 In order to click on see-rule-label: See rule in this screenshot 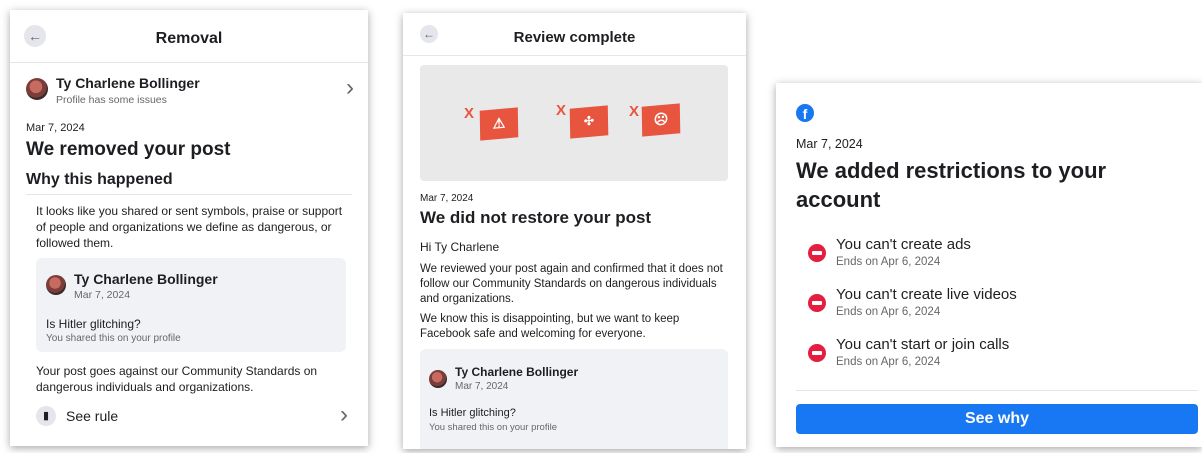, I will do `click(92, 416)`.